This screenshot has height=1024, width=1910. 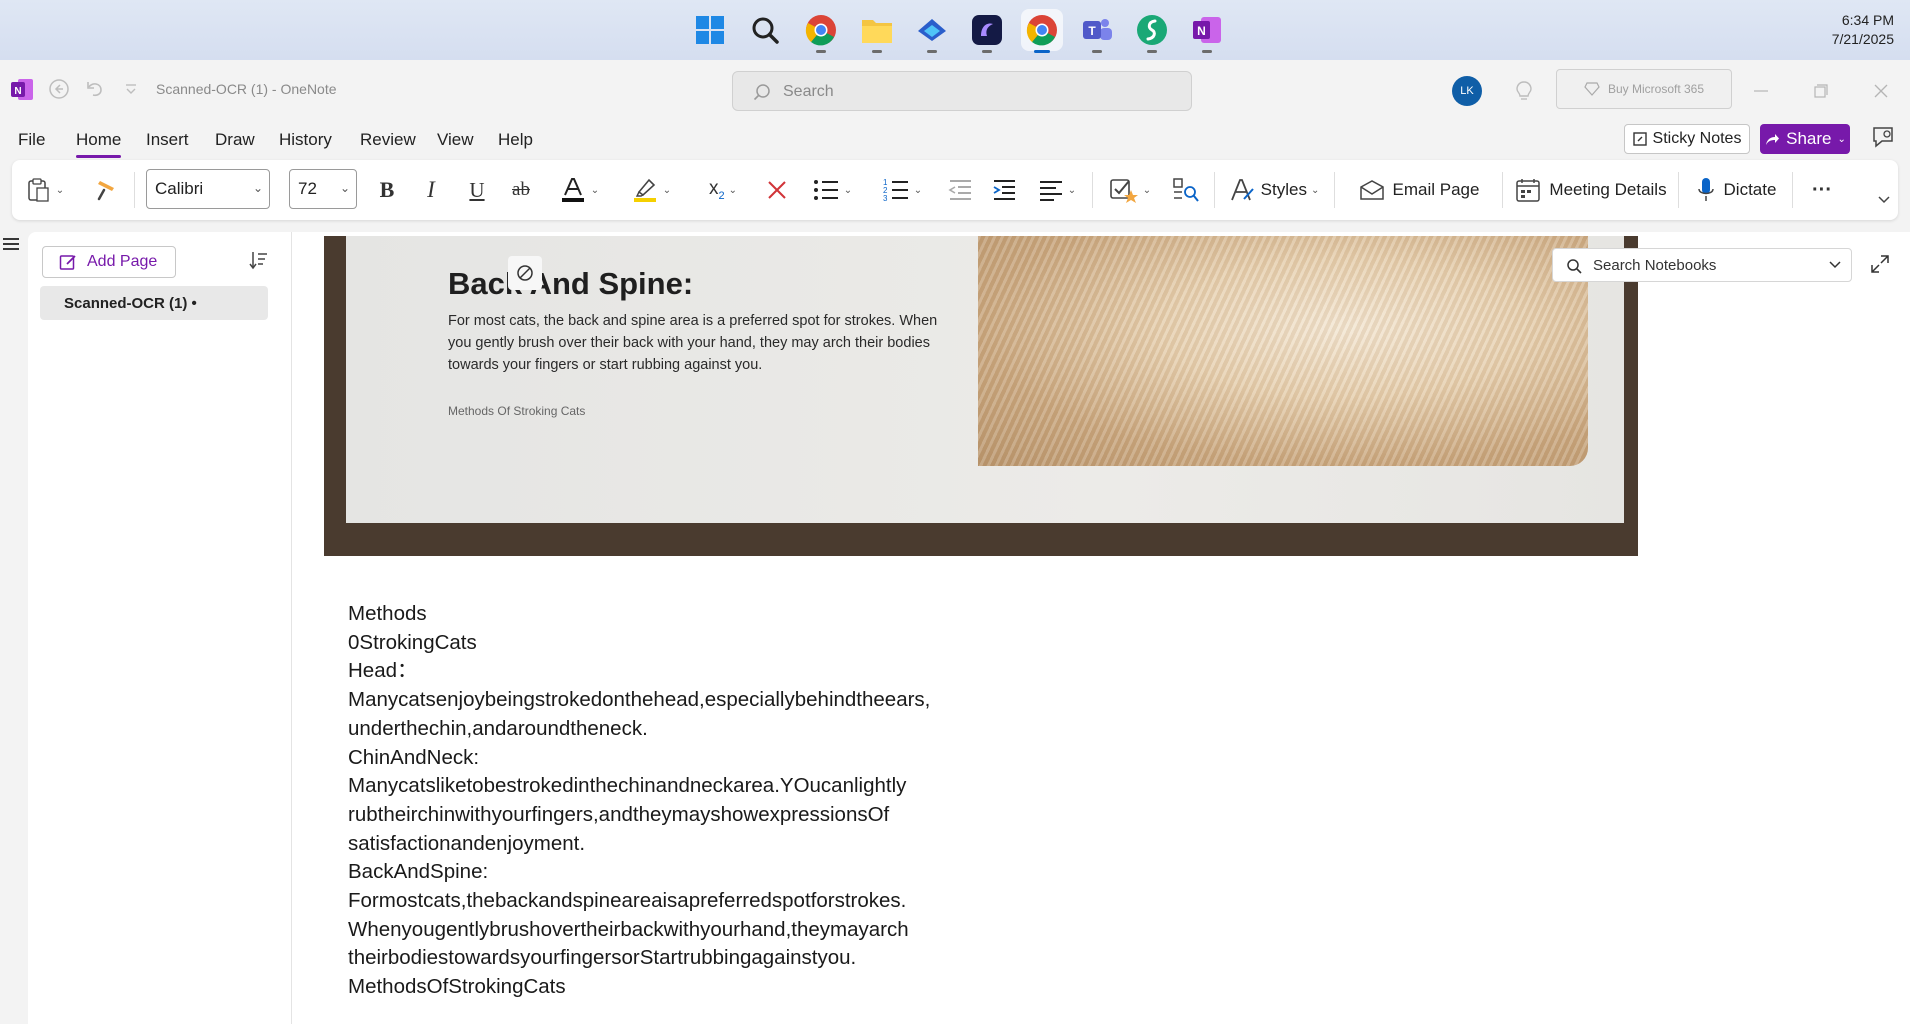 I want to click on onenote-taskbar-icon: N, so click(x=1207, y=31).